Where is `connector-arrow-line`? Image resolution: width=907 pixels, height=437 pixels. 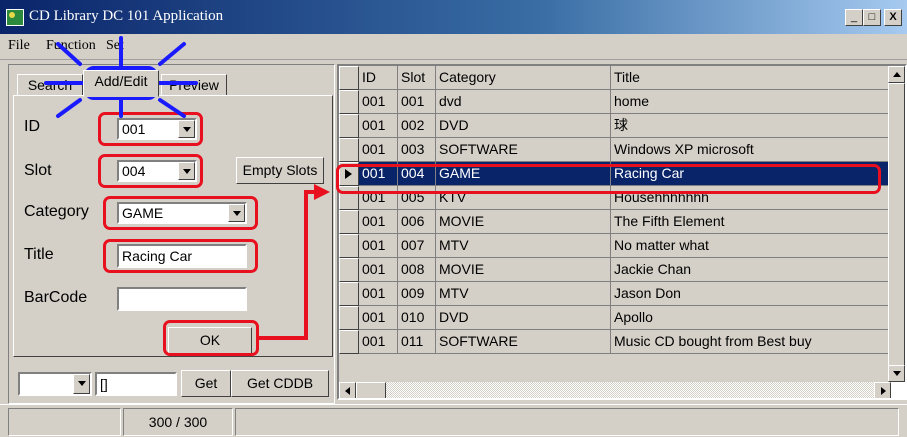 connector-arrow-line is located at coordinates (289, 265).